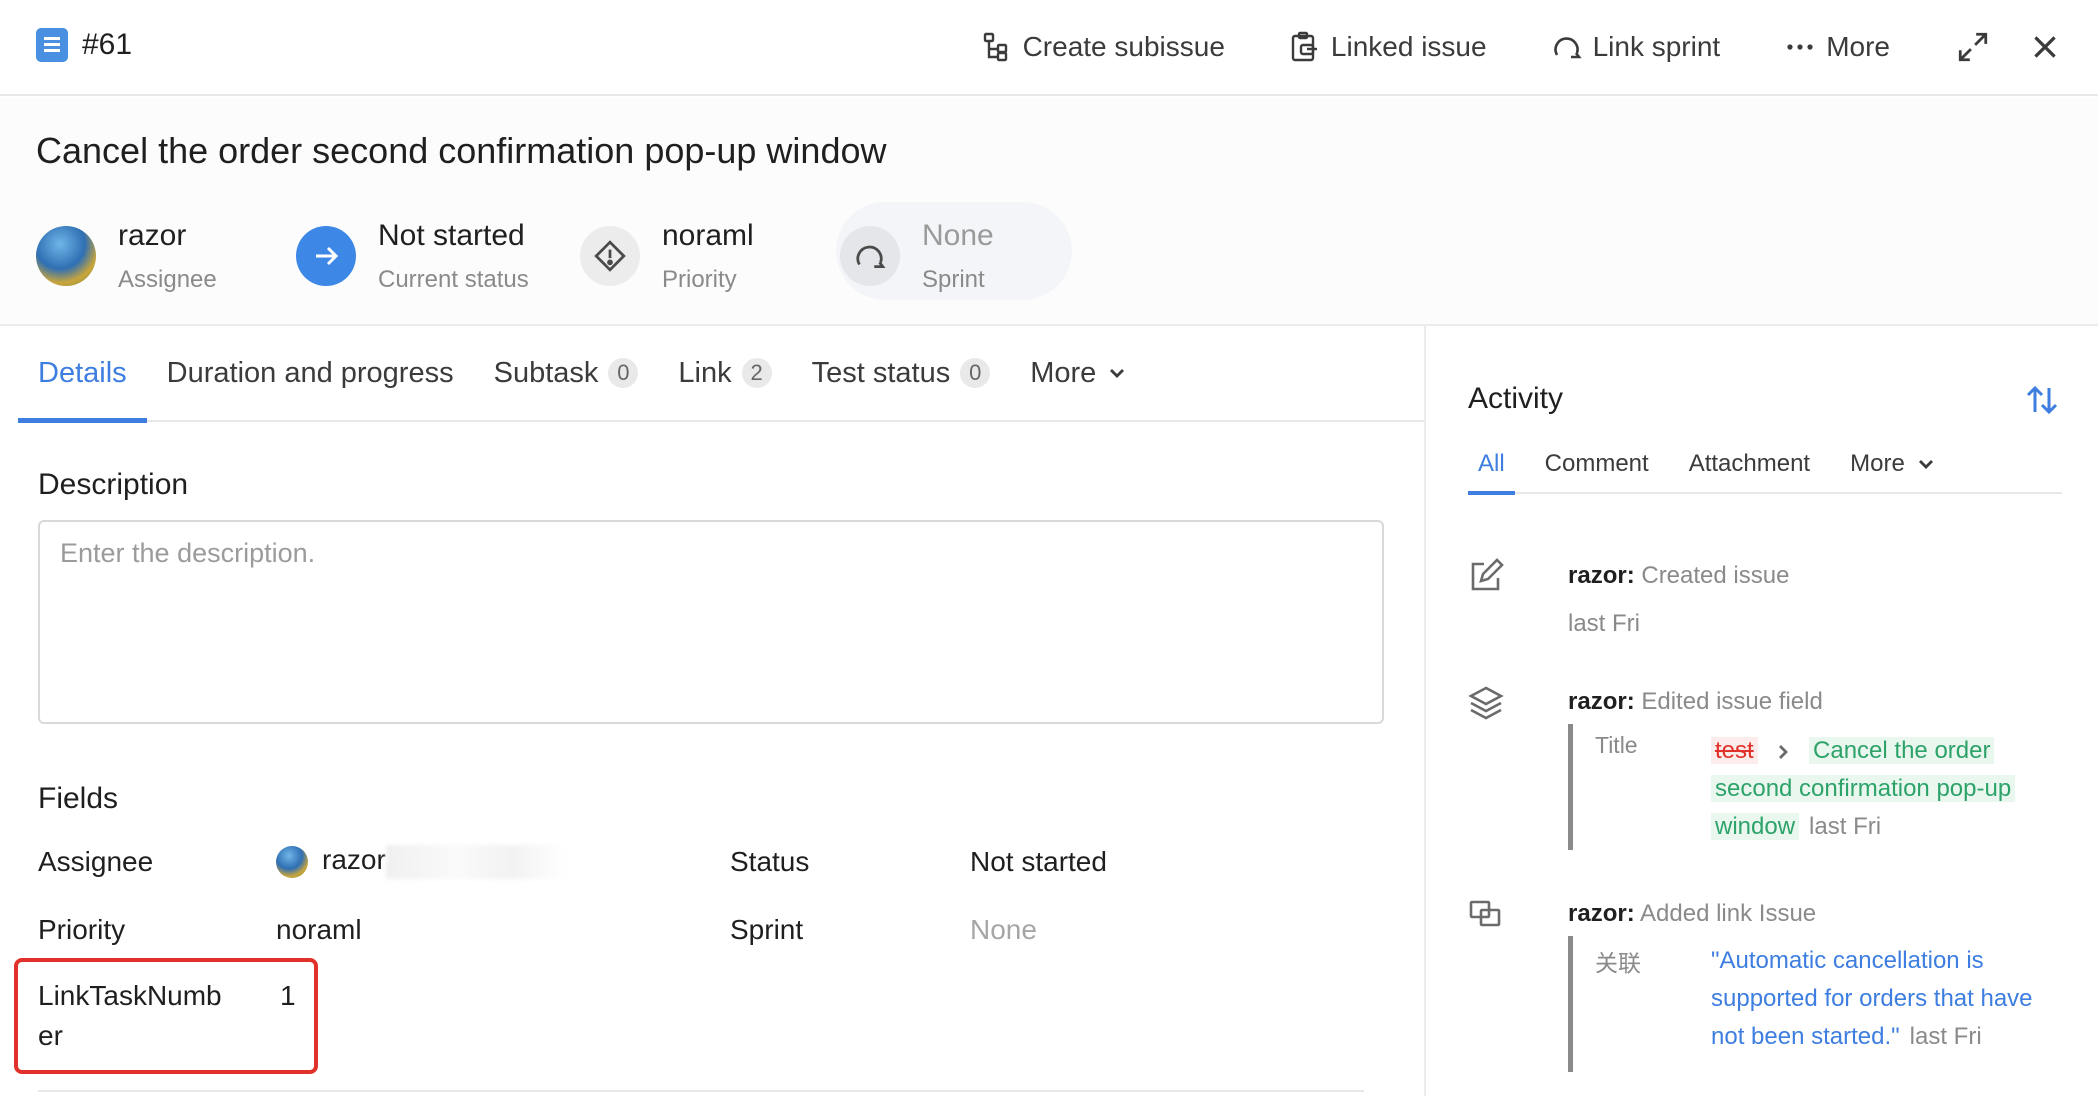 The height and width of the screenshot is (1096, 2100). I want to click on tab-subtask: Subtask 0, so click(566, 373).